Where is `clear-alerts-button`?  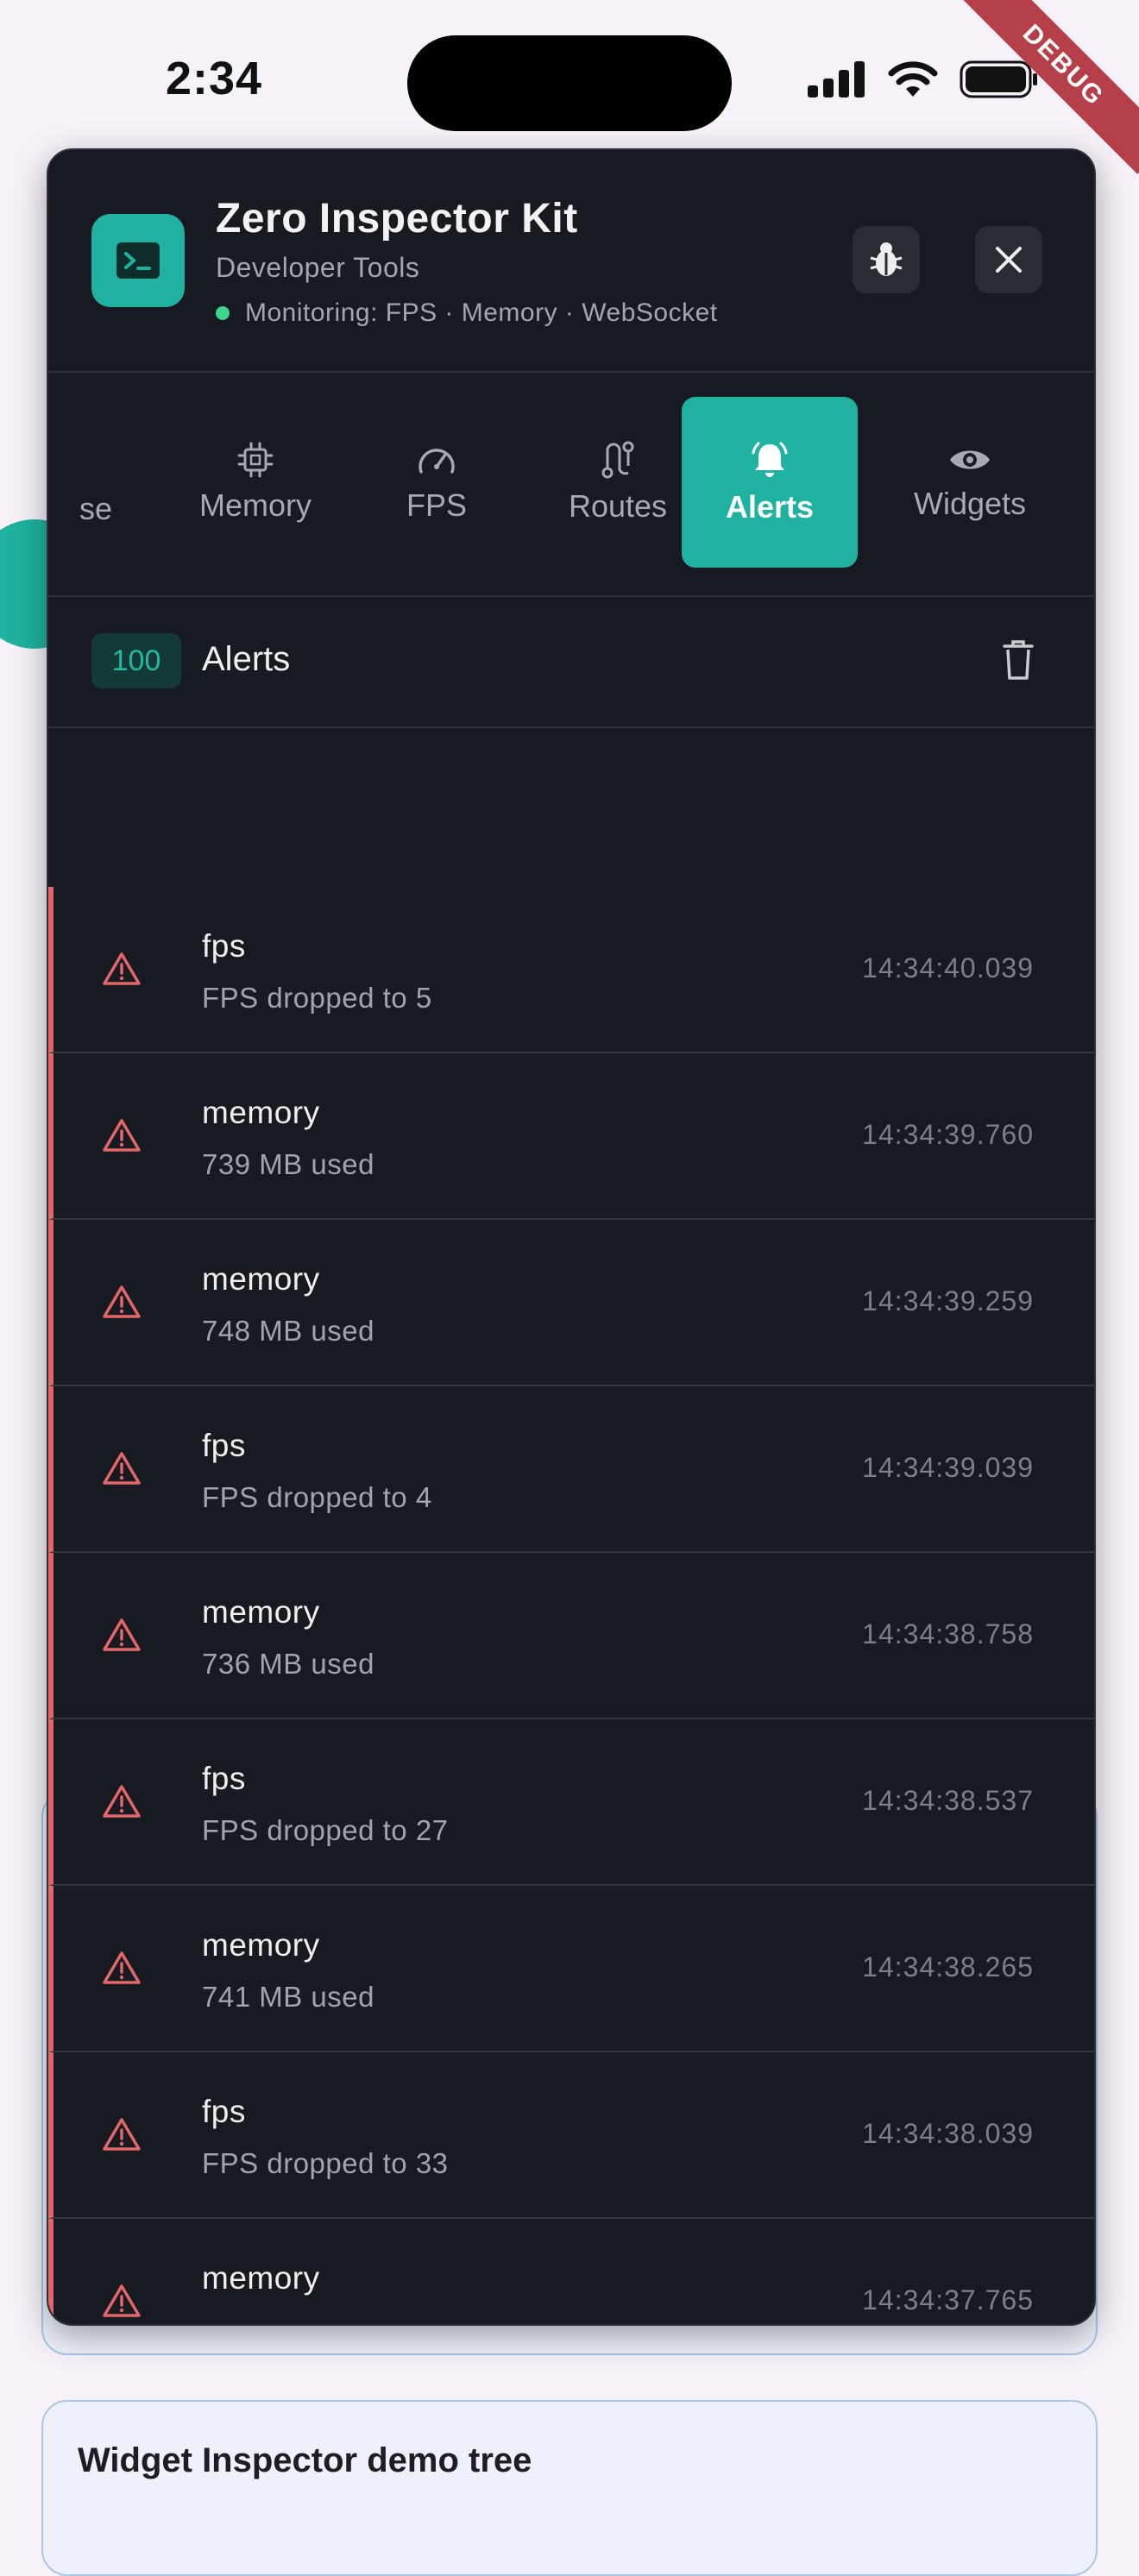 clear-alerts-button is located at coordinates (1018, 662).